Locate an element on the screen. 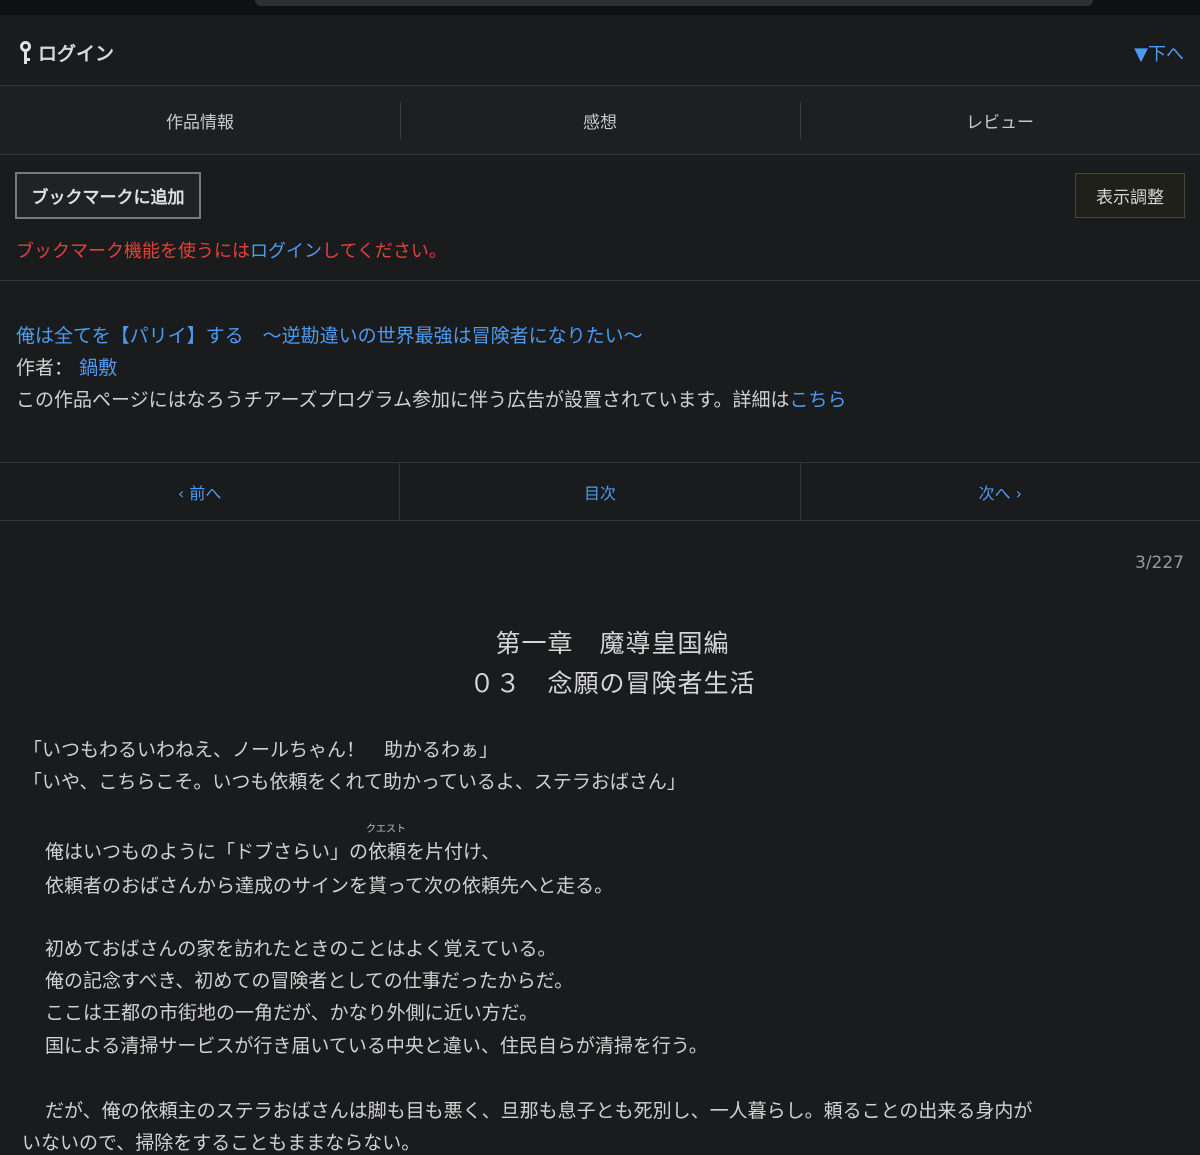  author-line: 作者： 鍋敷 is located at coordinates (431, 368).